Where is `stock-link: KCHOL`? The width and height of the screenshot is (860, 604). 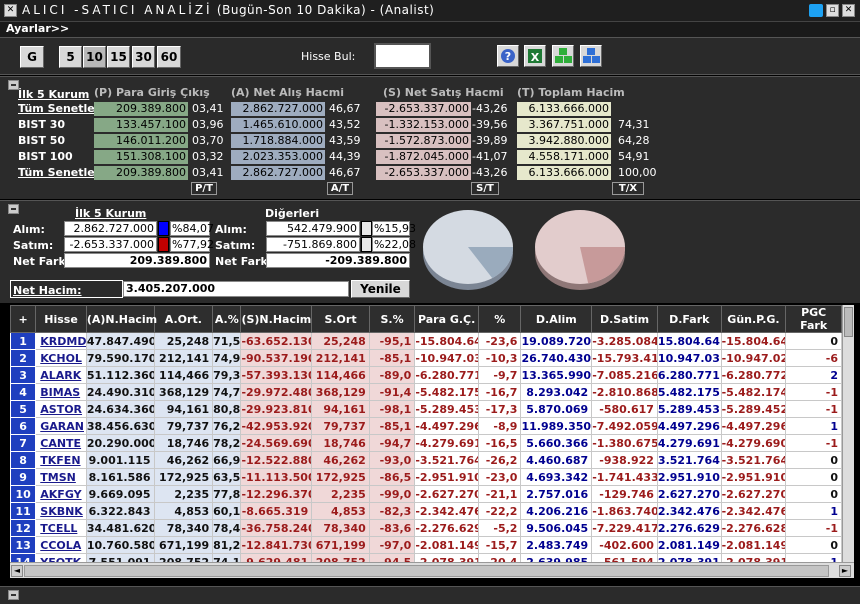
stock-link: KCHOL is located at coordinates (61, 358).